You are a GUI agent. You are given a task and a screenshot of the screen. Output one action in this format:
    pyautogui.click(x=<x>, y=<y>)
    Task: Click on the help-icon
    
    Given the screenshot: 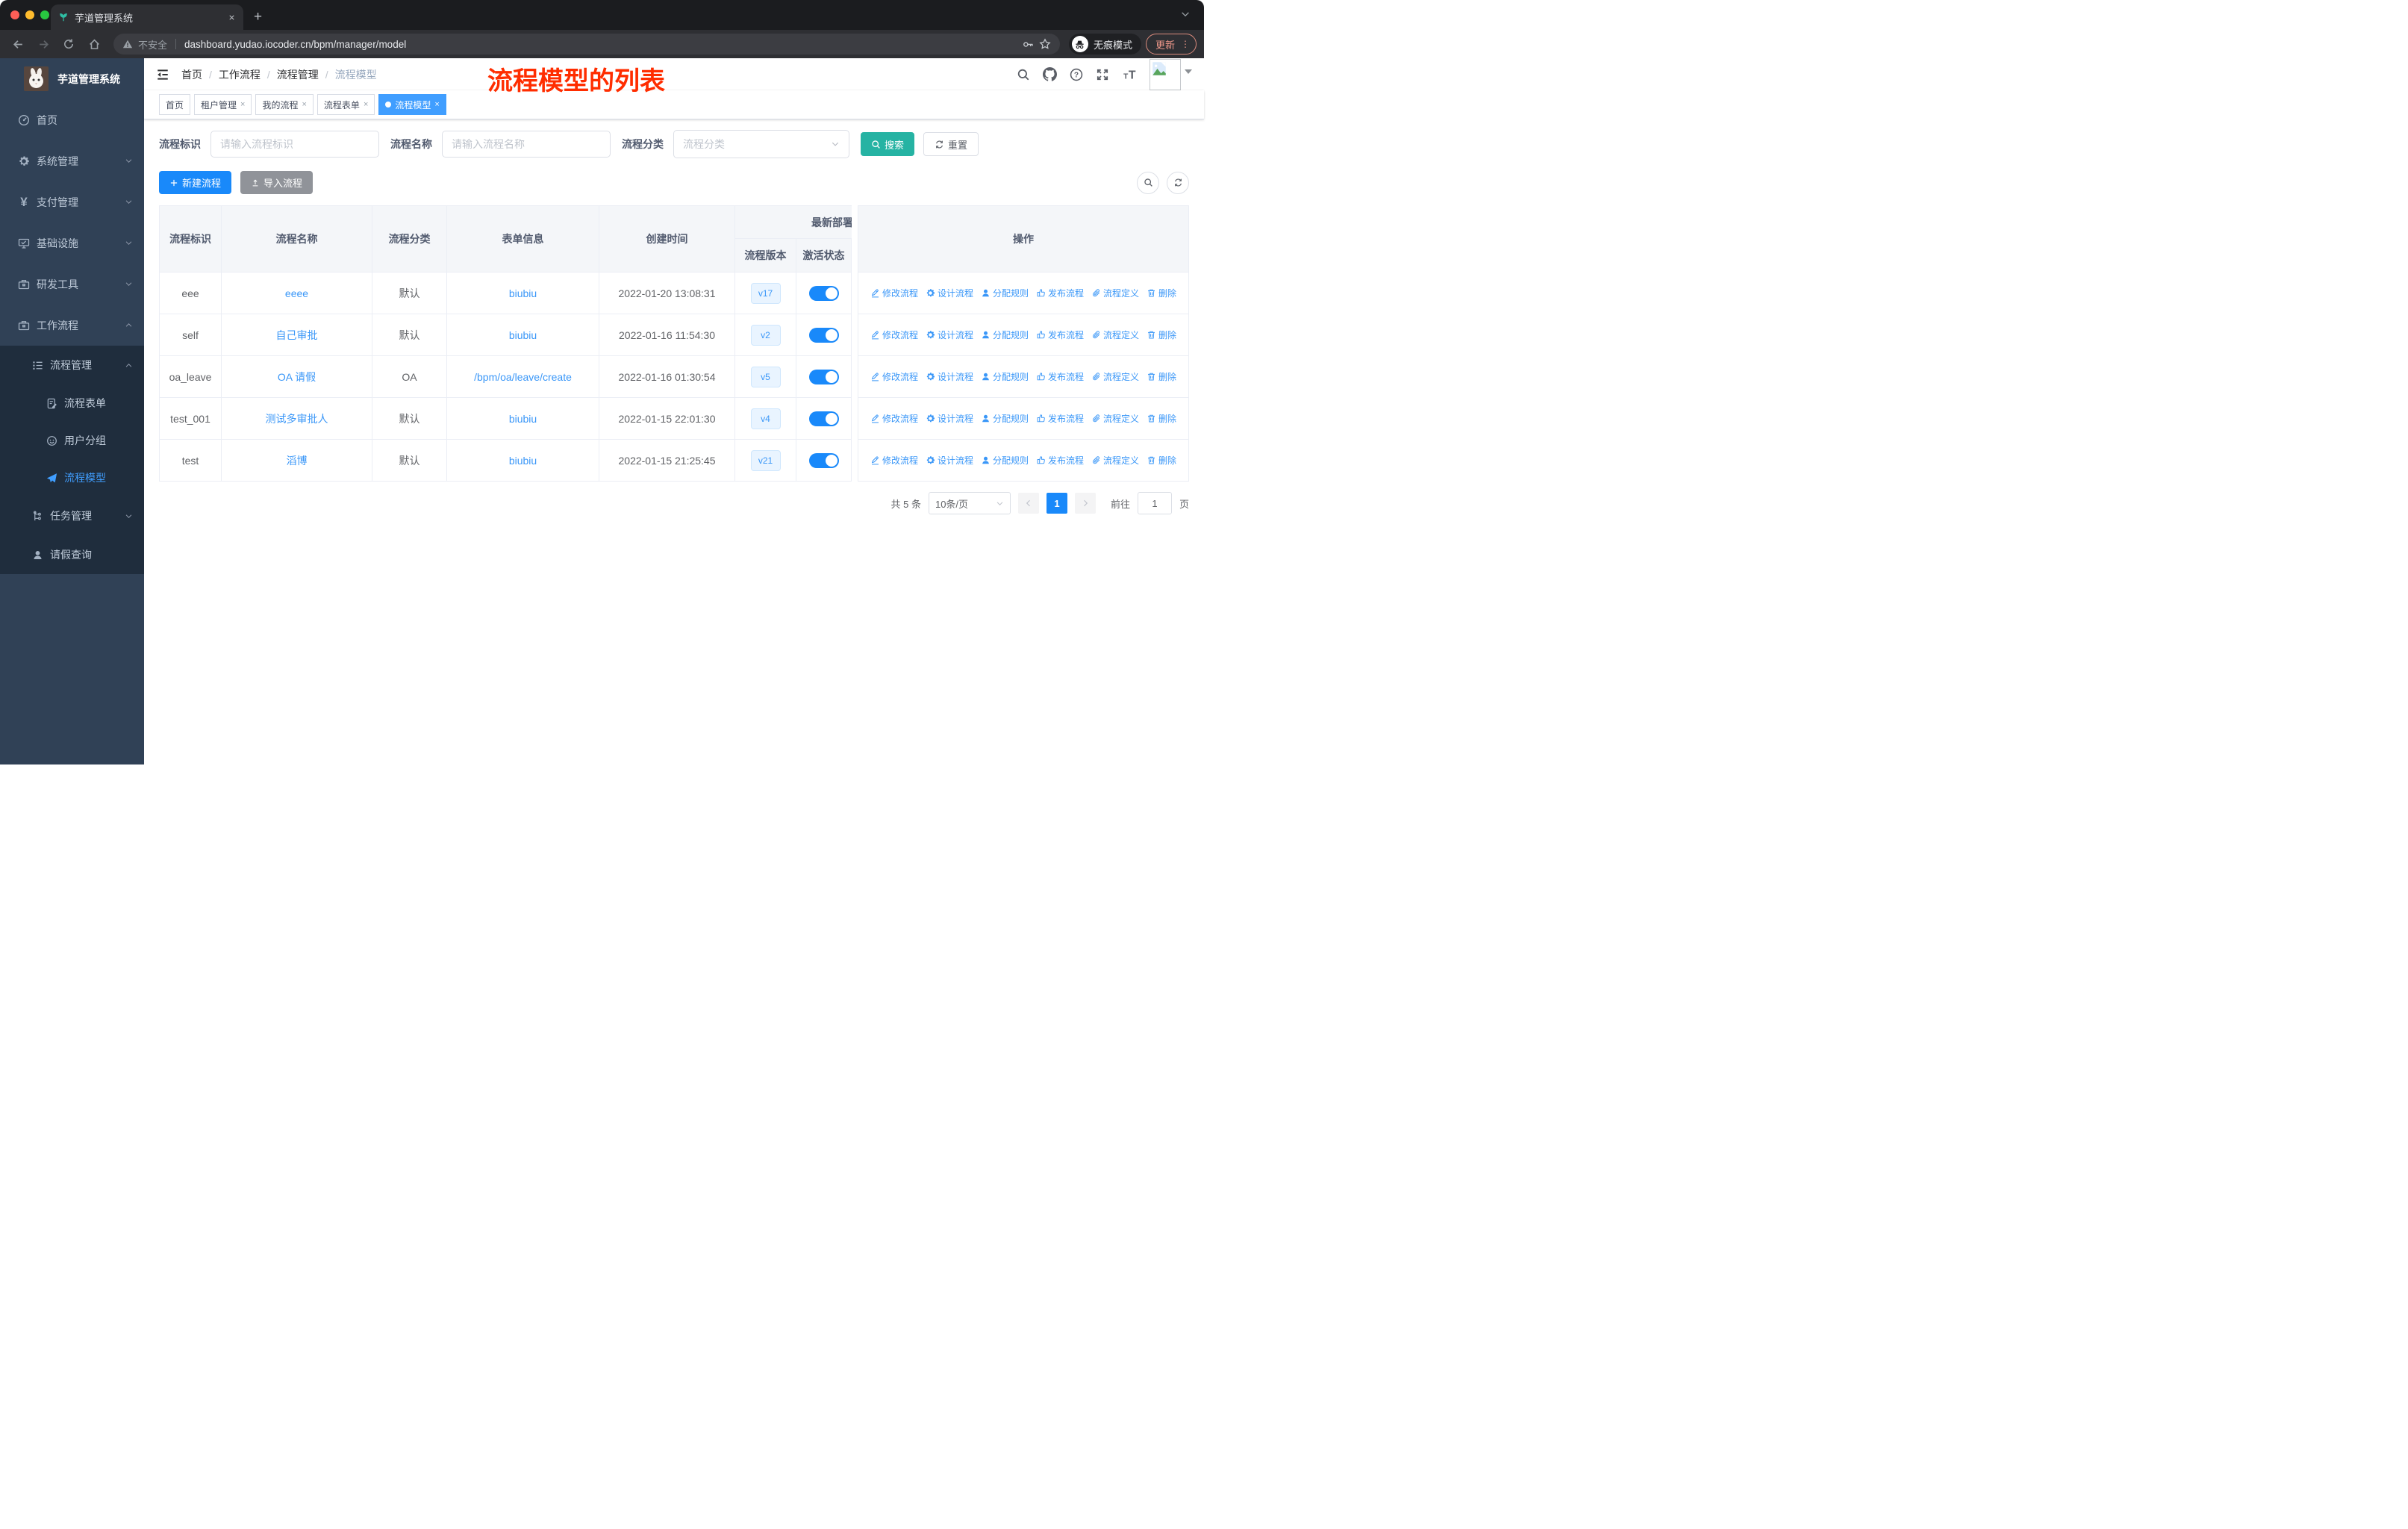 What is the action you would take?
    pyautogui.click(x=1076, y=74)
    